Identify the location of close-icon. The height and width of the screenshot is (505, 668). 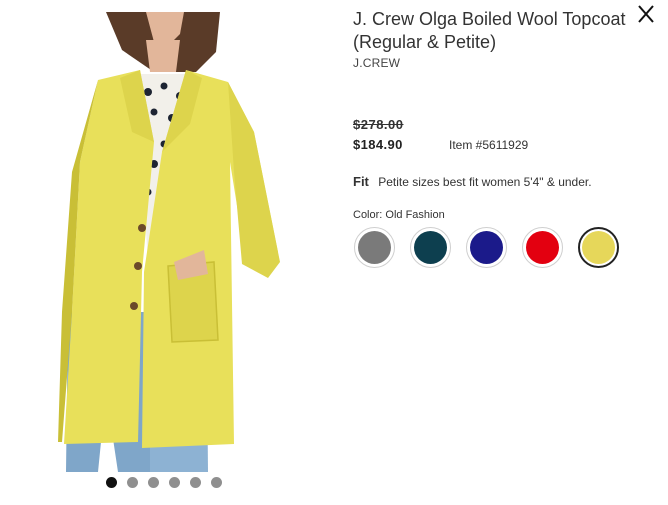
(646, 14).